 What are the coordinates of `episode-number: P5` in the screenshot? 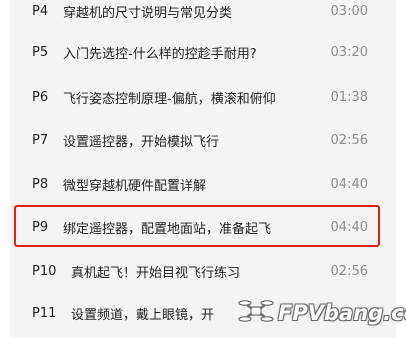 It's located at (40, 52).